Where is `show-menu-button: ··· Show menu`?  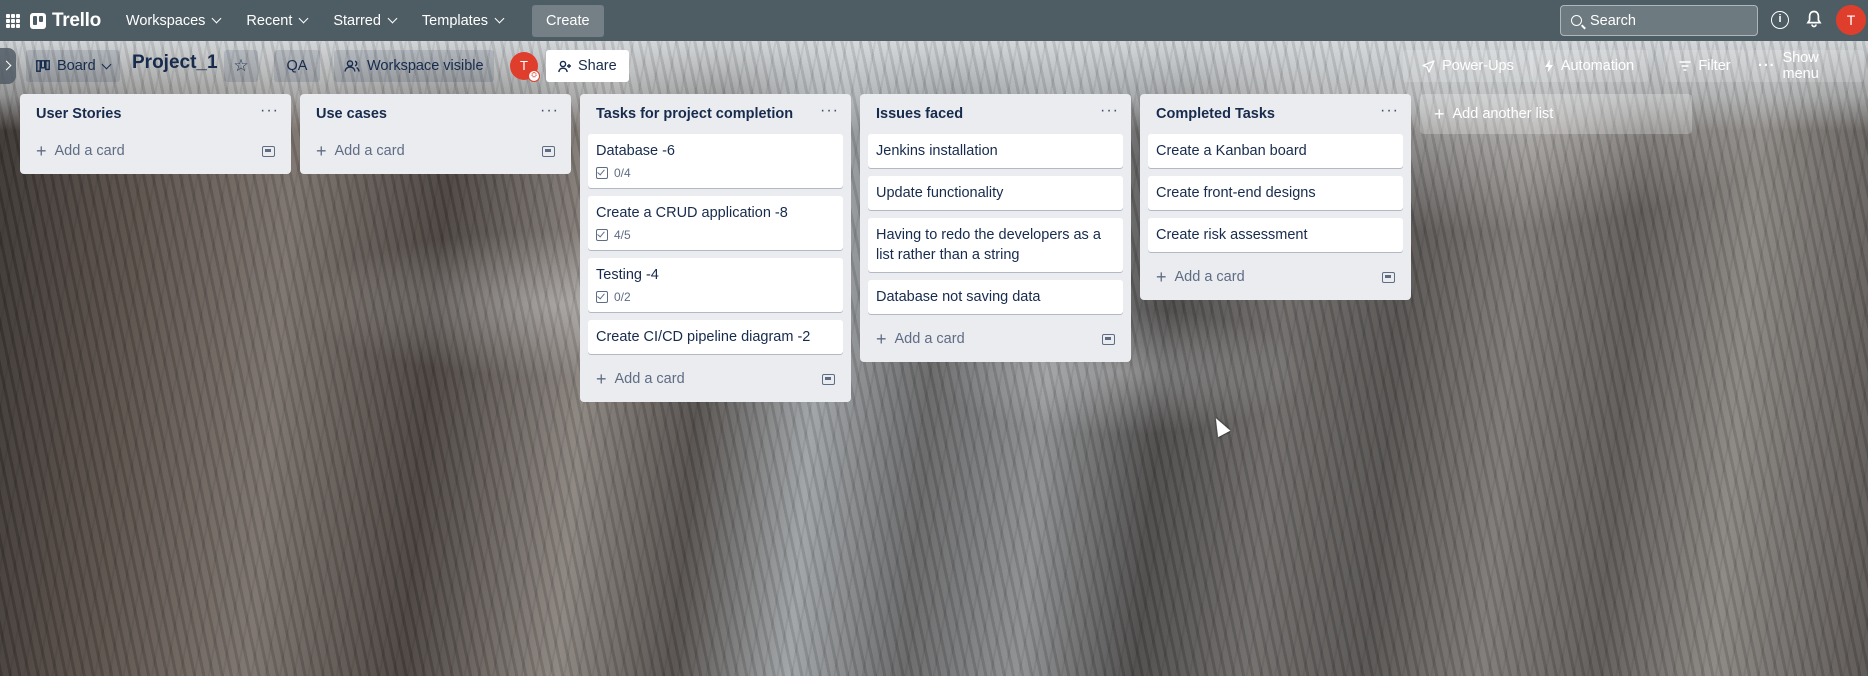
show-menu-button: ··· Show menu is located at coordinates (1806, 66).